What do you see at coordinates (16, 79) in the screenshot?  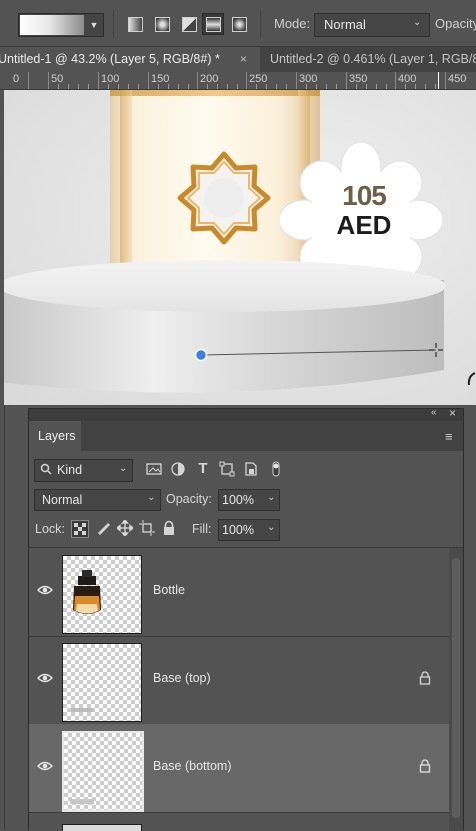 I see `ruler-label: 0` at bounding box center [16, 79].